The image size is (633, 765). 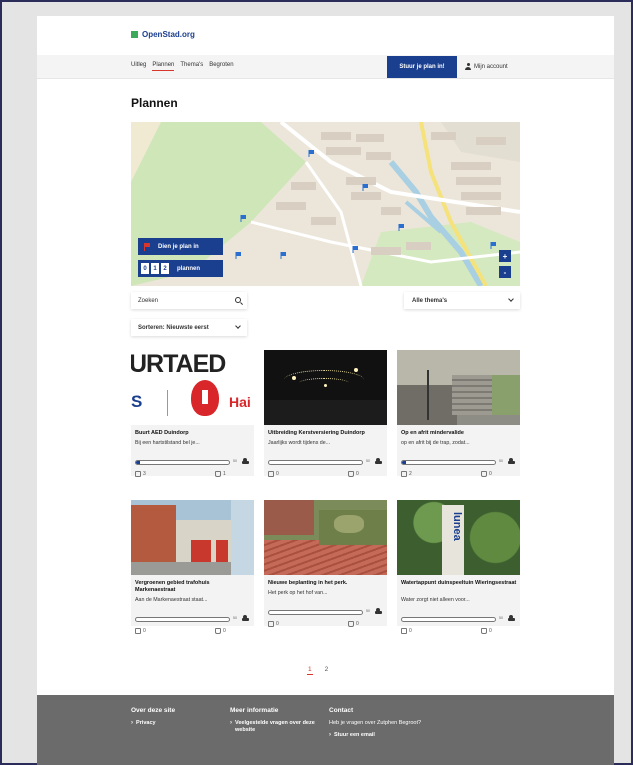 I want to click on card-title: Buurt AED Duindorp, so click(x=193, y=433).